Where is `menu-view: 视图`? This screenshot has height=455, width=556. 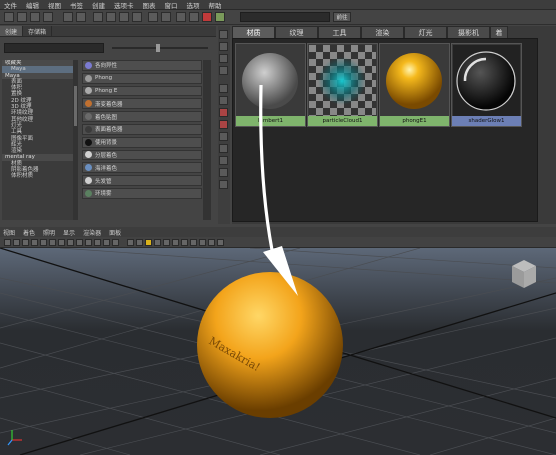 menu-view: 视图 is located at coordinates (54, 5).